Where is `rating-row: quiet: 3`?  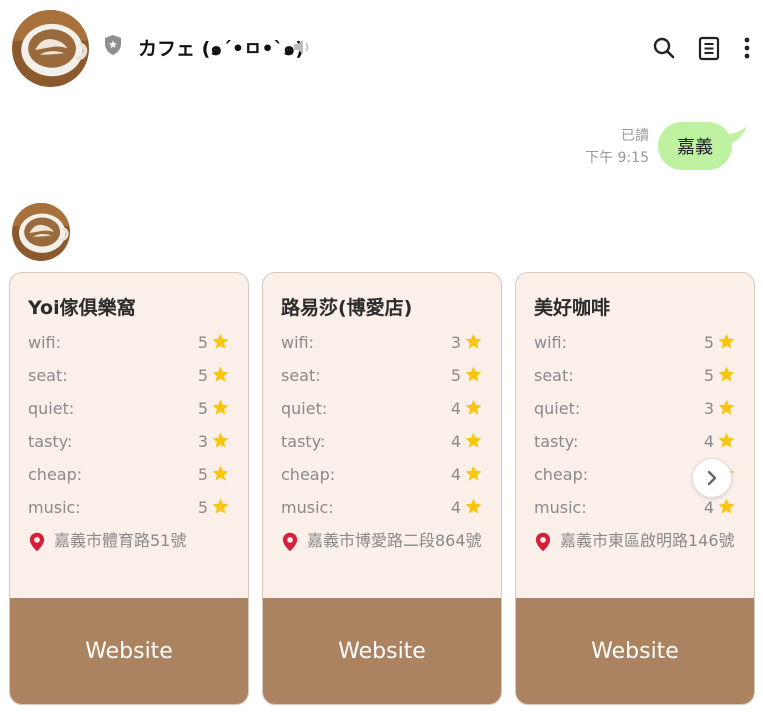
rating-row: quiet: 3 is located at coordinates (635, 410).